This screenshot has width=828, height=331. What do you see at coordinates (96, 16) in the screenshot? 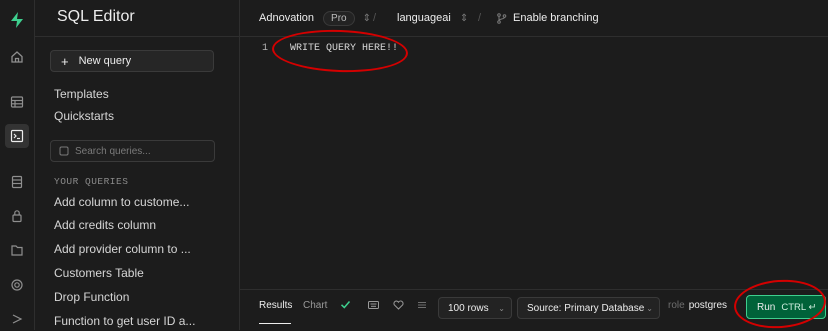
I see `sidebar-title: SQL Editor` at bounding box center [96, 16].